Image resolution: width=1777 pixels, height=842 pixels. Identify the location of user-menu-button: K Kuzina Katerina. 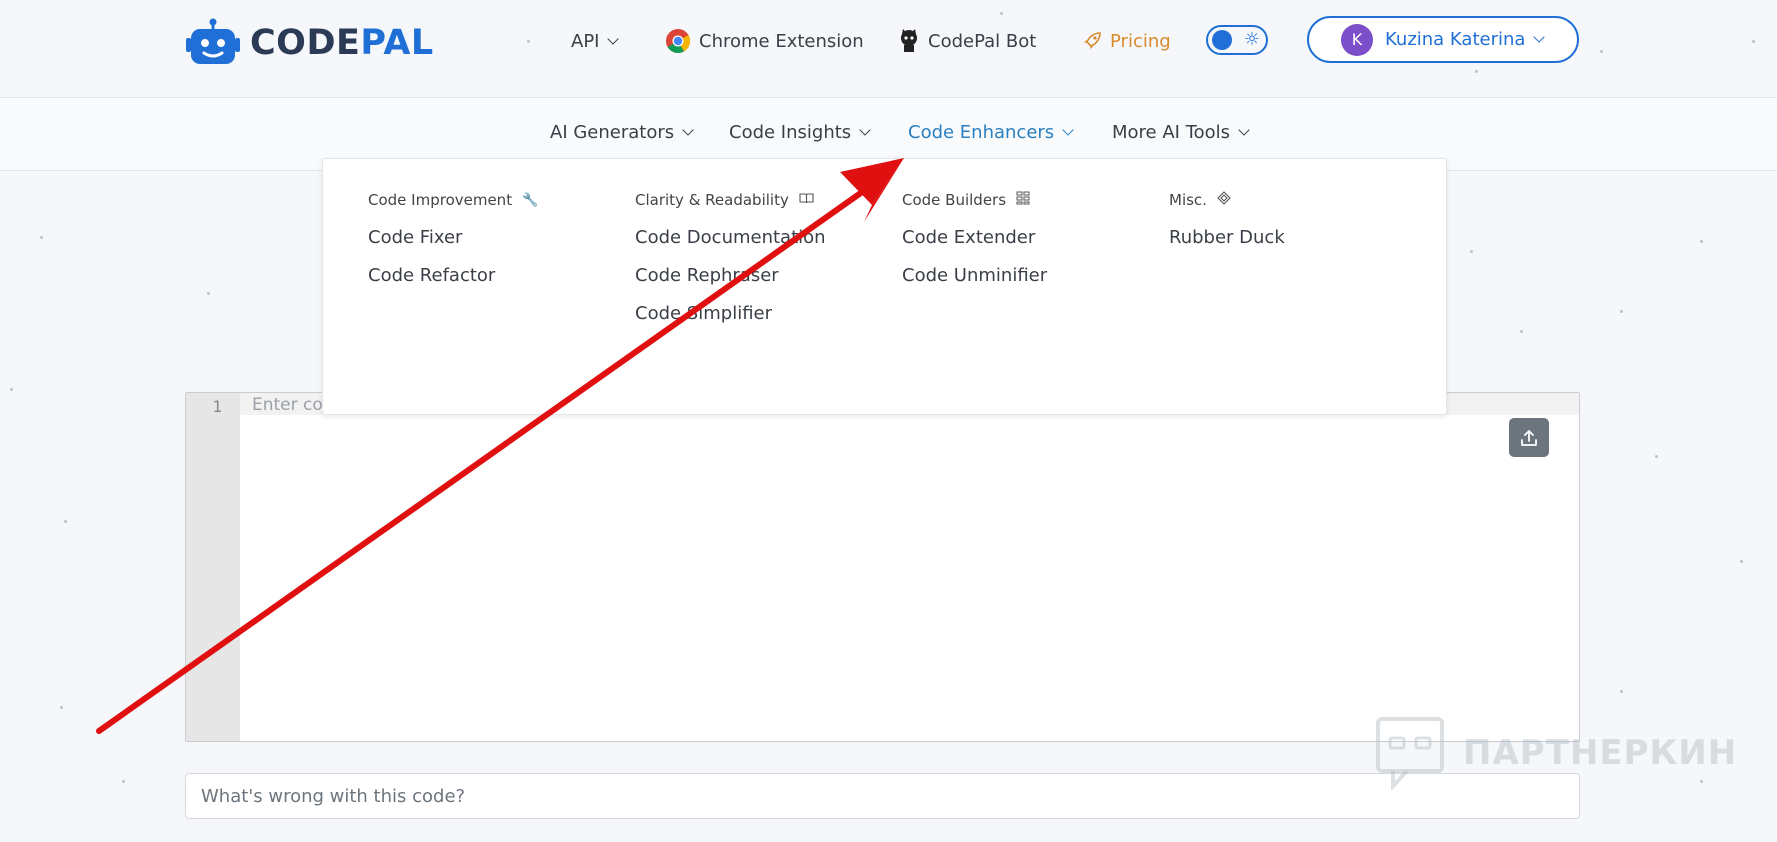
(1443, 39).